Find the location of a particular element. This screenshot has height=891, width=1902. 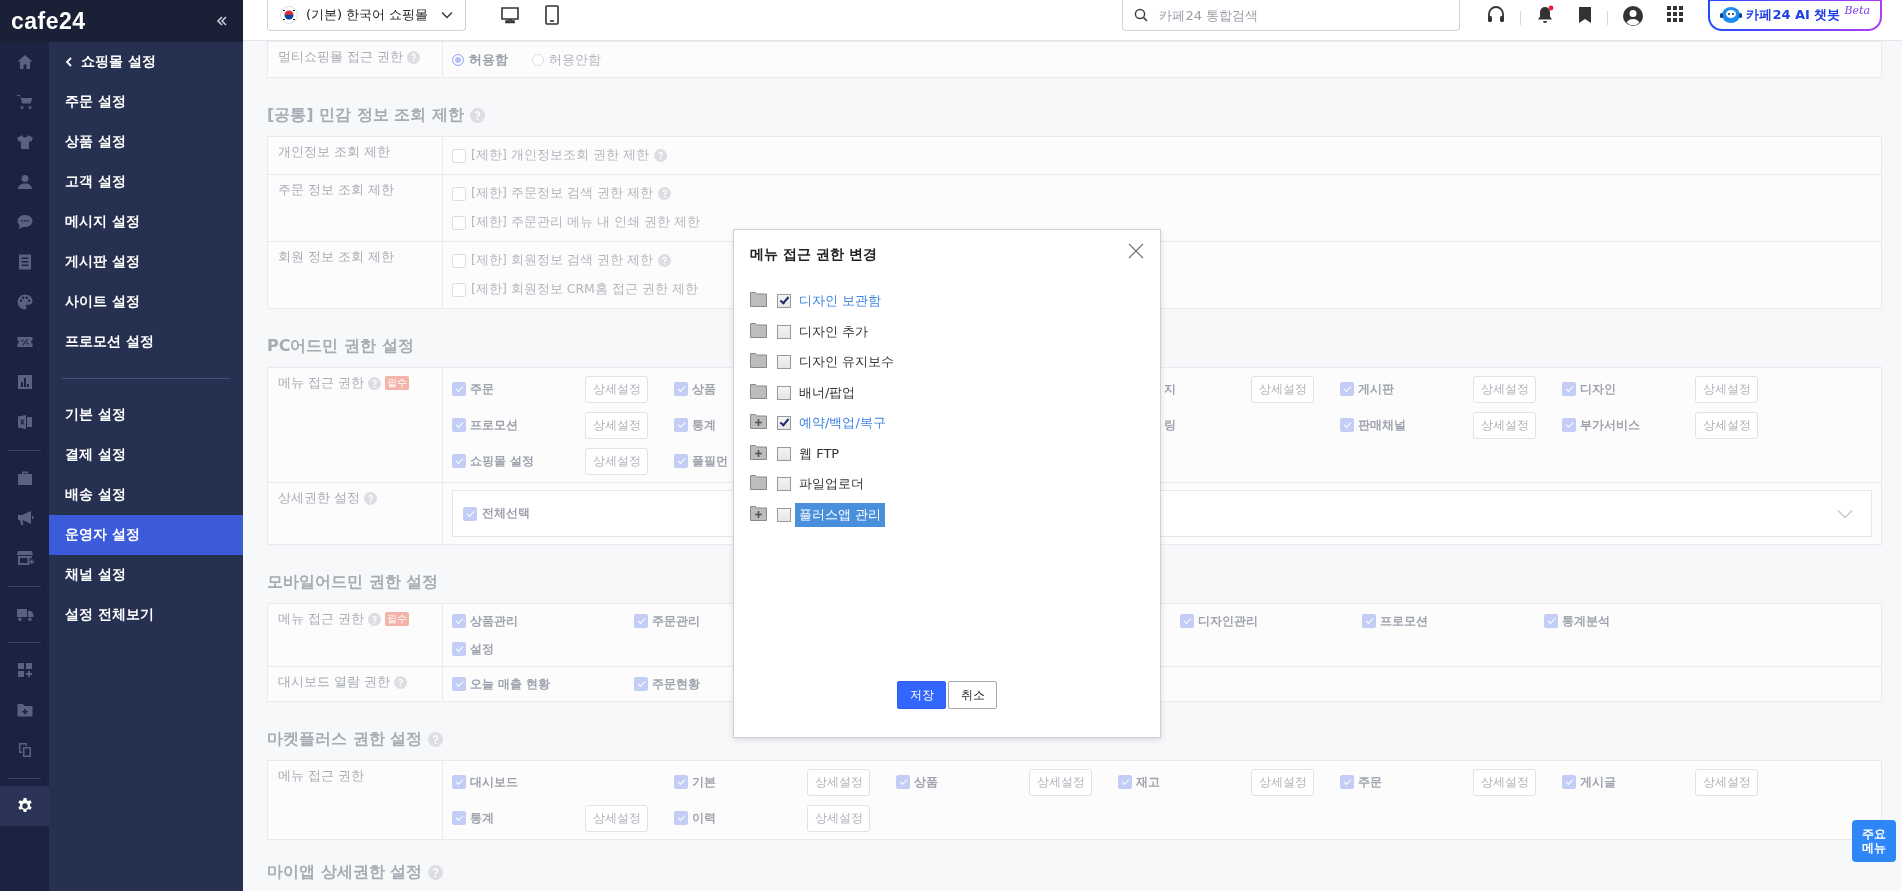

save-button: 저장 is located at coordinates (921, 695).